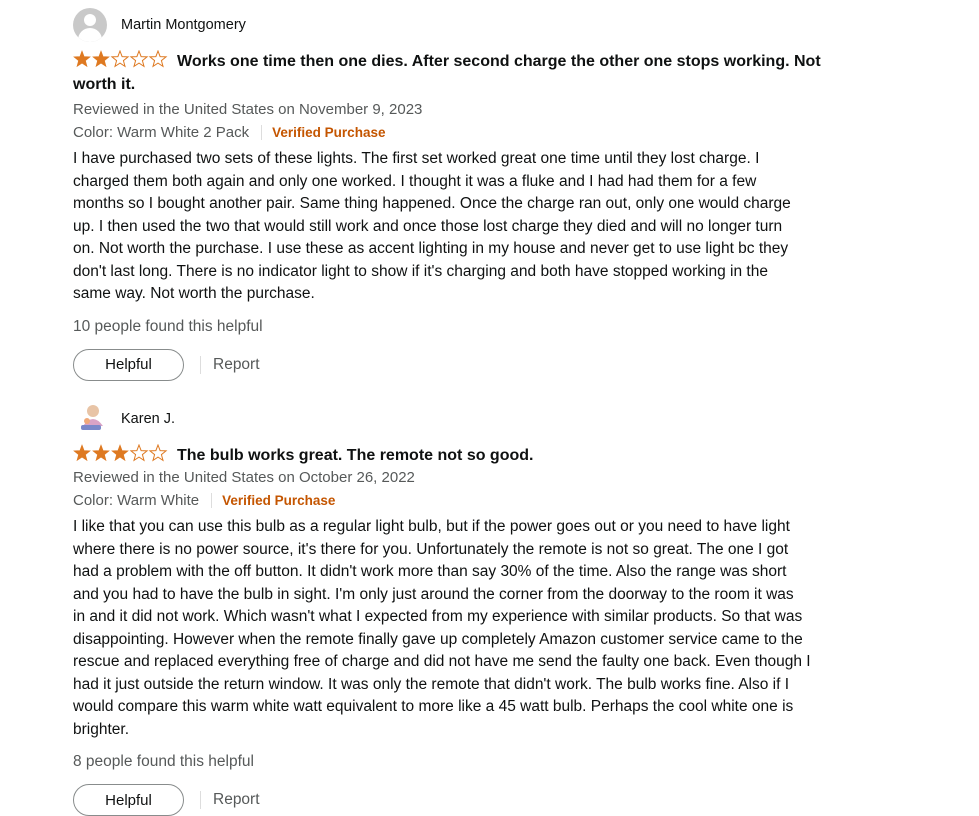 The image size is (979, 816). I want to click on variant-label: Color: Warm White 2 Pack, so click(161, 132).